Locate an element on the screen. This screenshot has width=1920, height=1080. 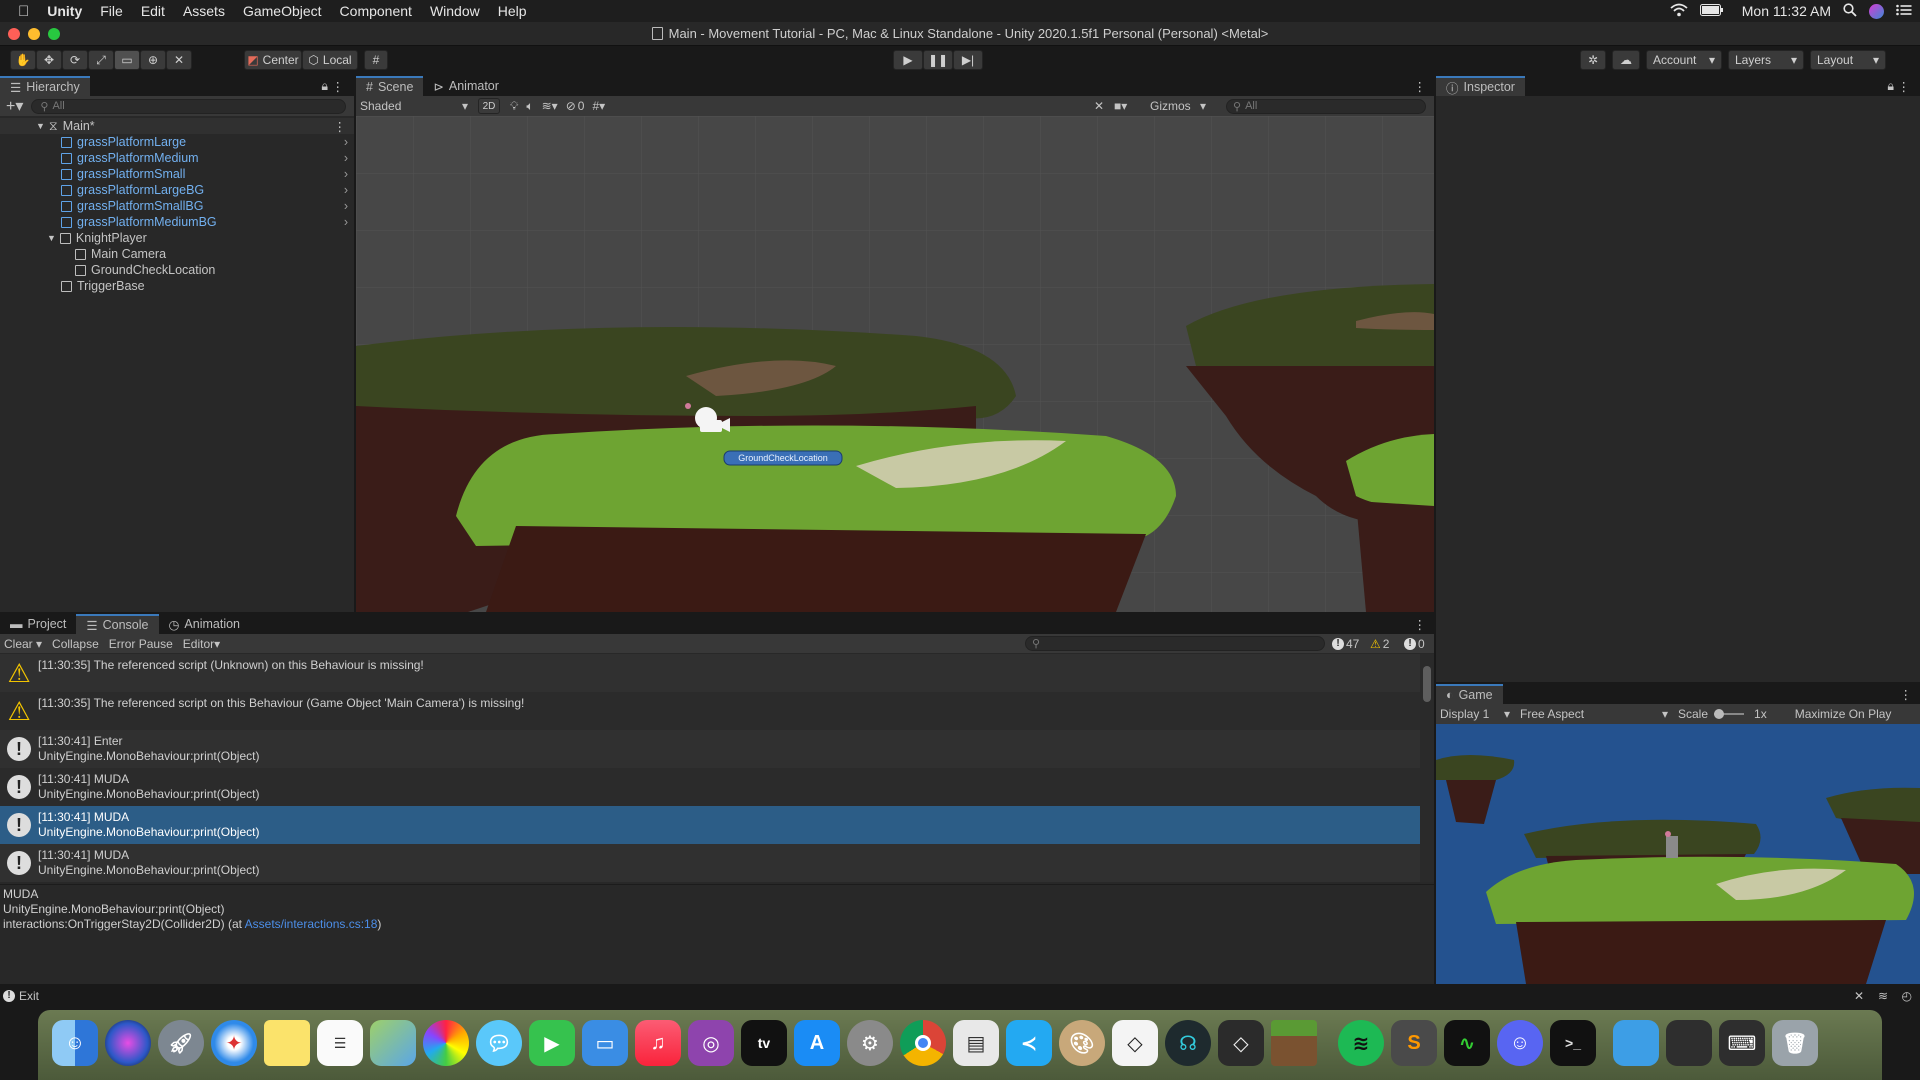
audio-icon: 🔈︎ is located at coordinates (529, 106).